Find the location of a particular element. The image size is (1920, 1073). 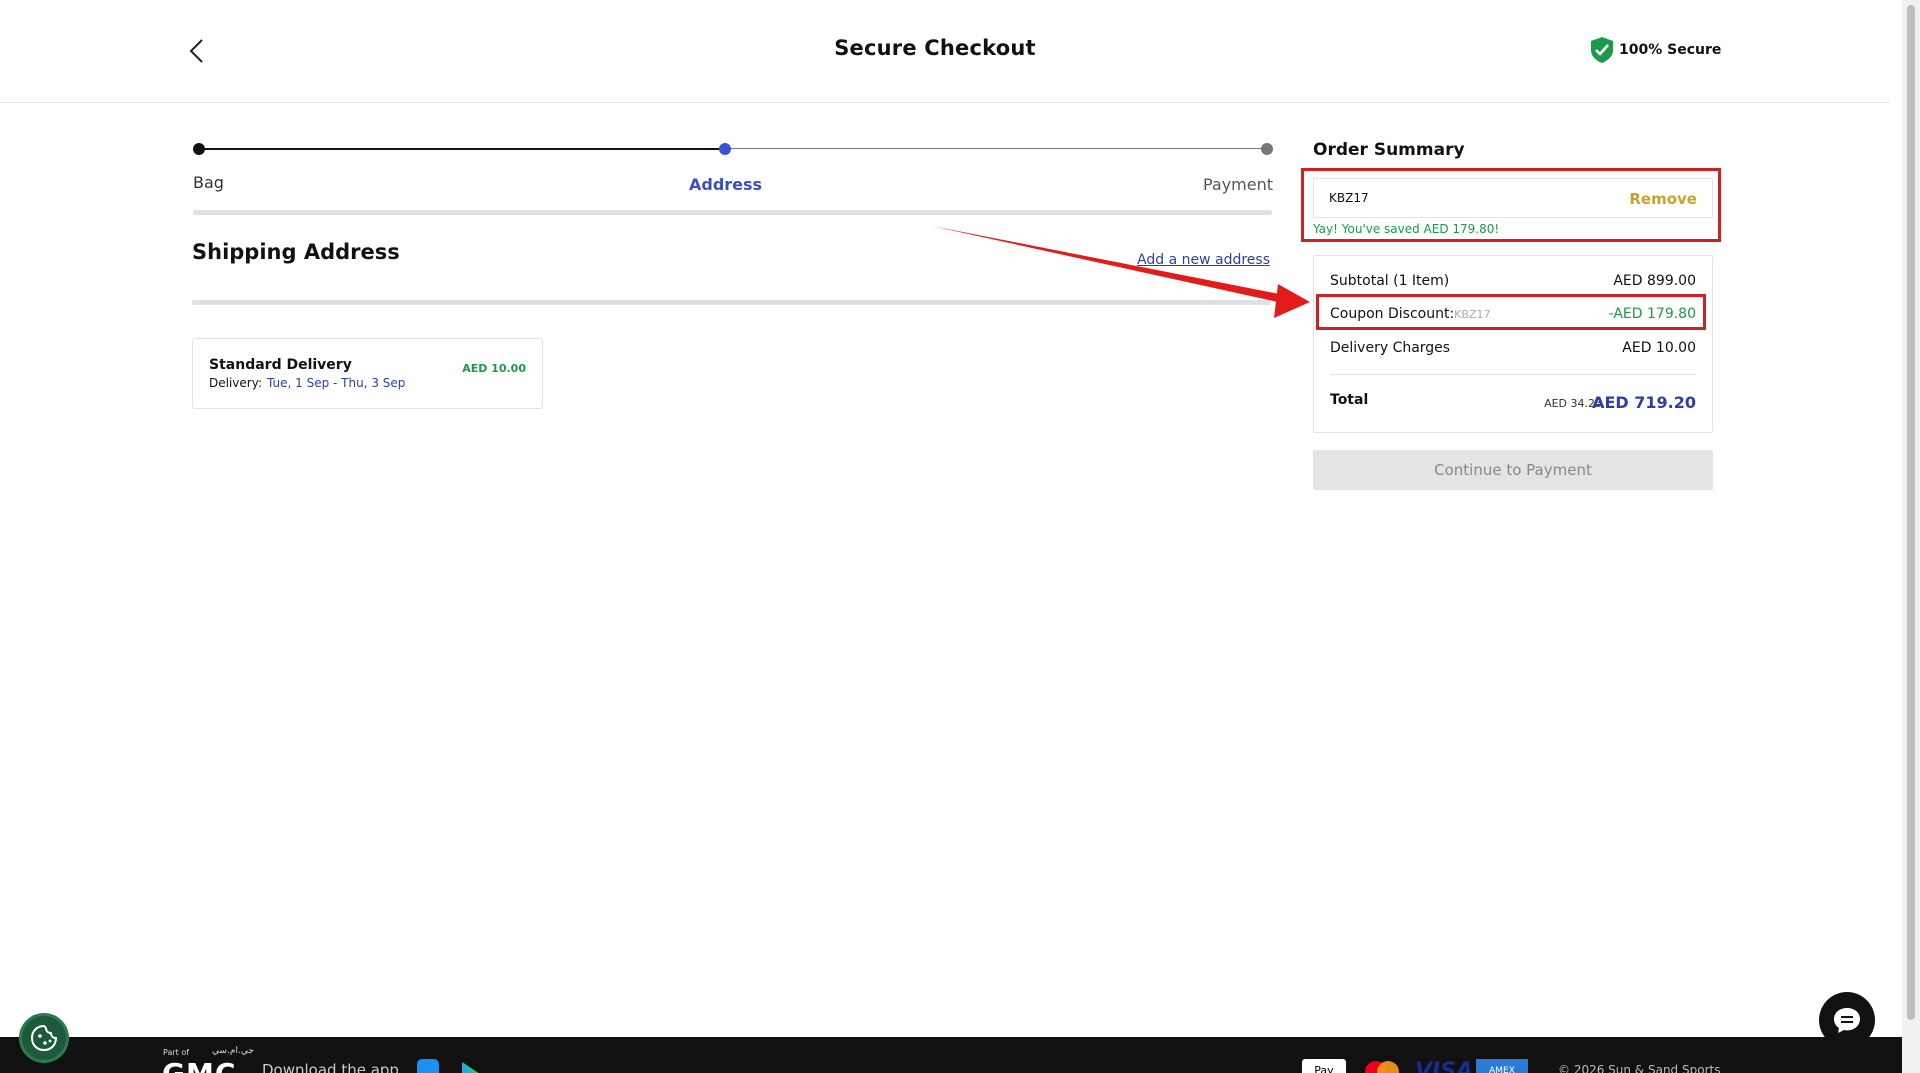

delivery-charges-row: Delivery Charges AED 10.00 is located at coordinates (1513, 348).